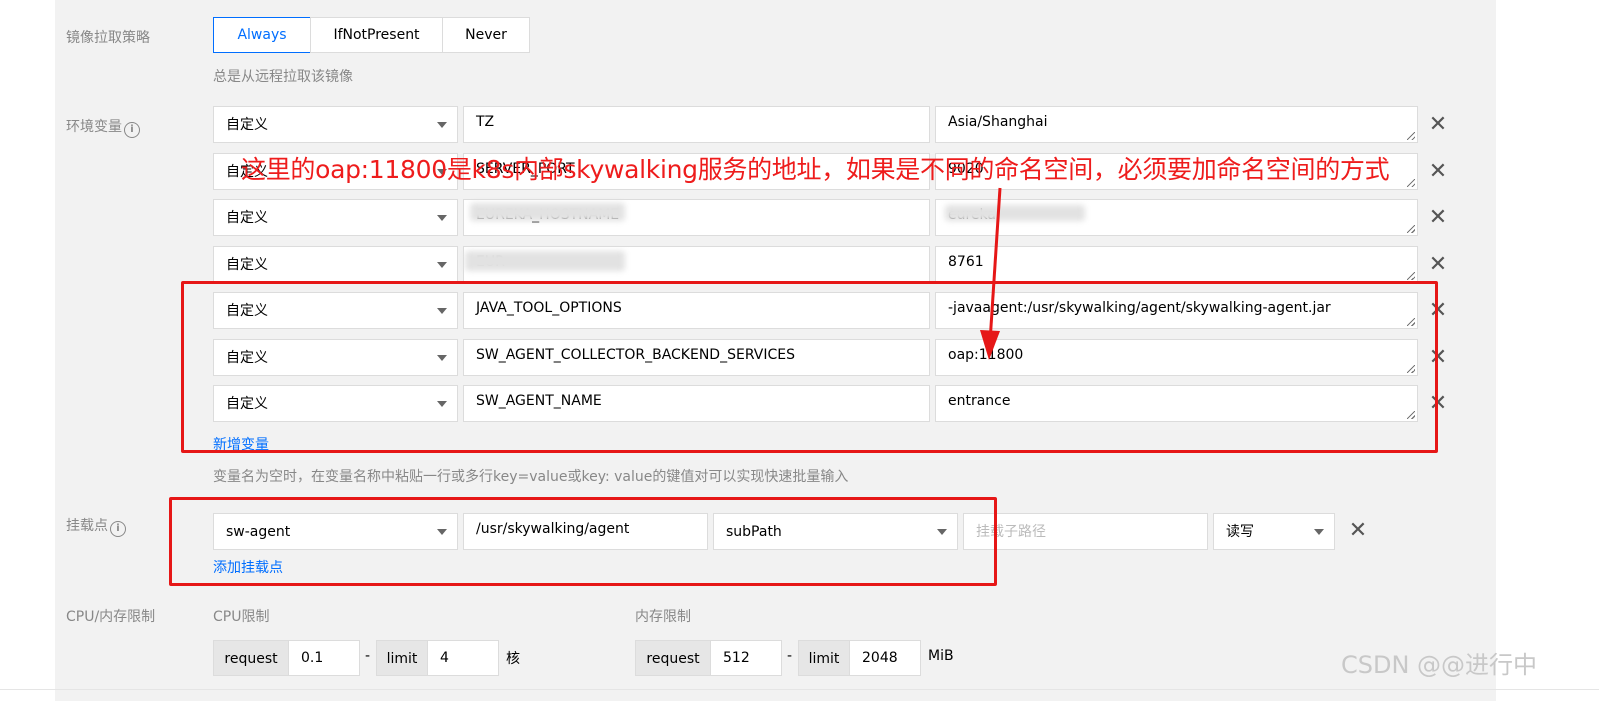 The image size is (1599, 701). What do you see at coordinates (696, 124) in the screenshot?
I see `env-name-input: TZ` at bounding box center [696, 124].